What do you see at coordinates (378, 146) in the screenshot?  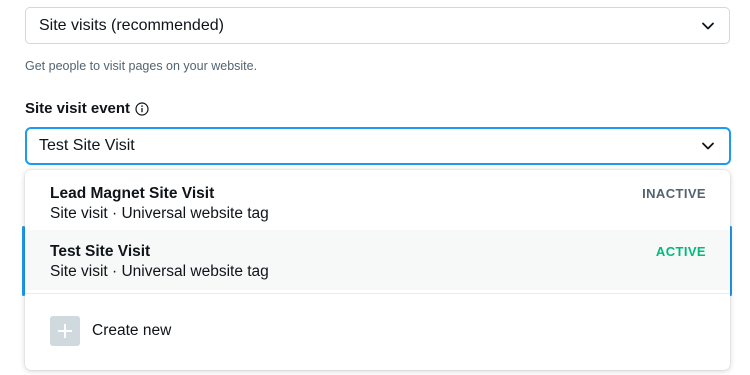 I see `site-visit-event-select: Test Site Visit` at bounding box center [378, 146].